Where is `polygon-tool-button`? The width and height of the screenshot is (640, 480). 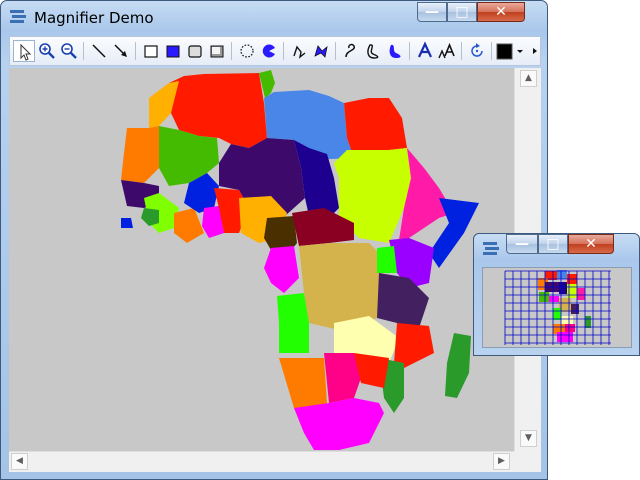
polygon-tool-button is located at coordinates (321, 51).